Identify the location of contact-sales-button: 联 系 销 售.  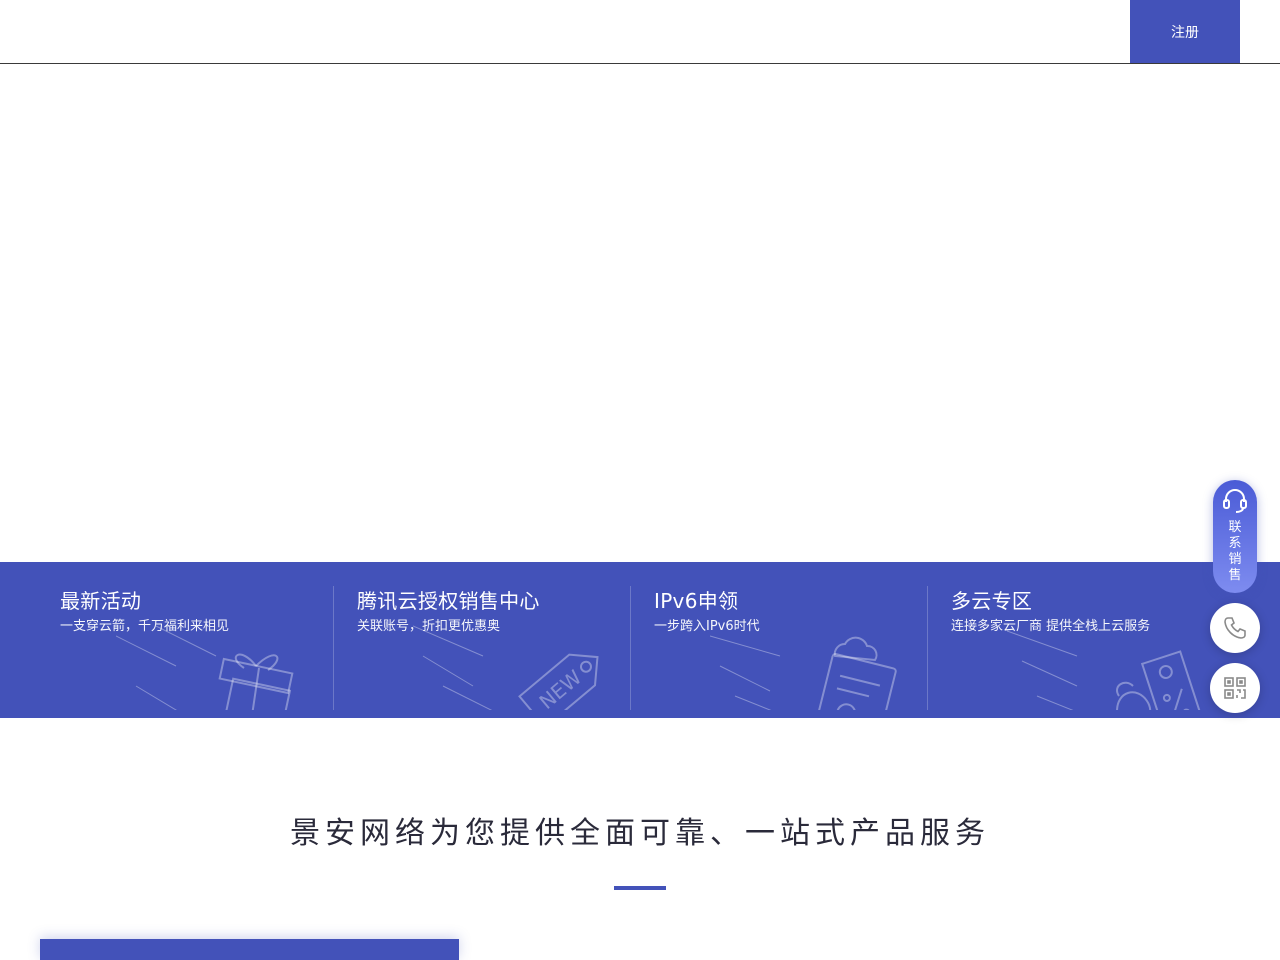
(1235, 536).